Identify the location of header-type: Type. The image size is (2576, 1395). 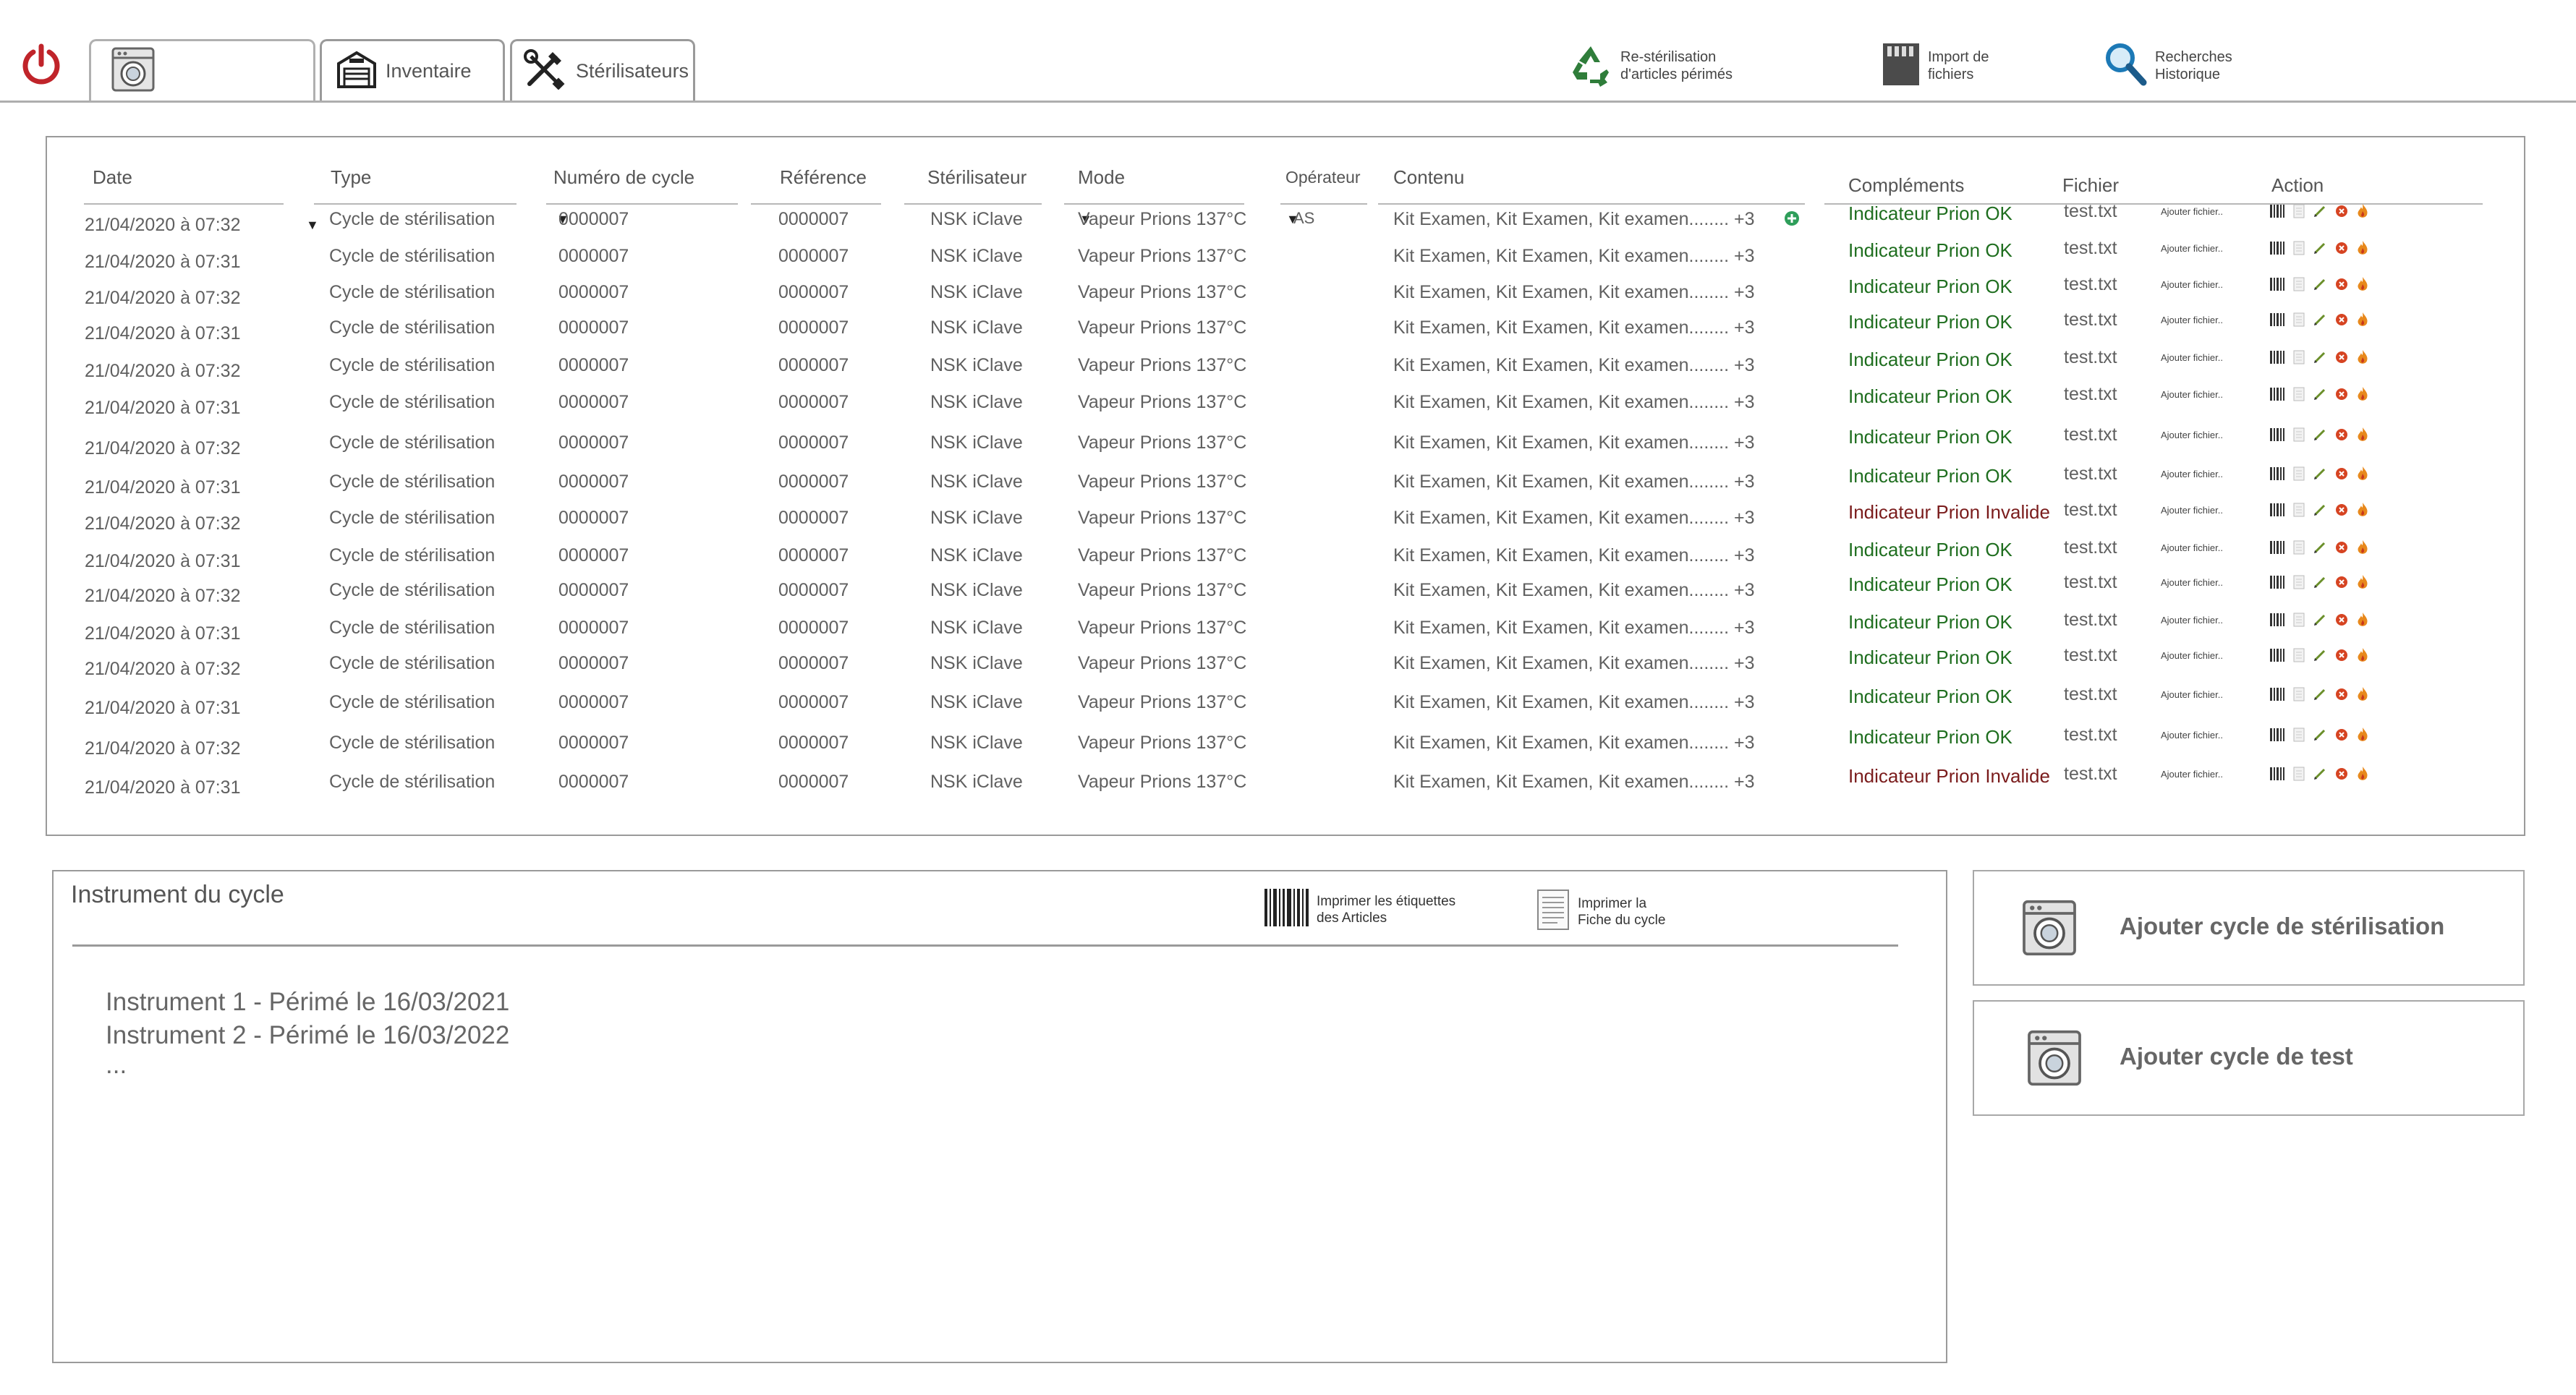
(351, 177).